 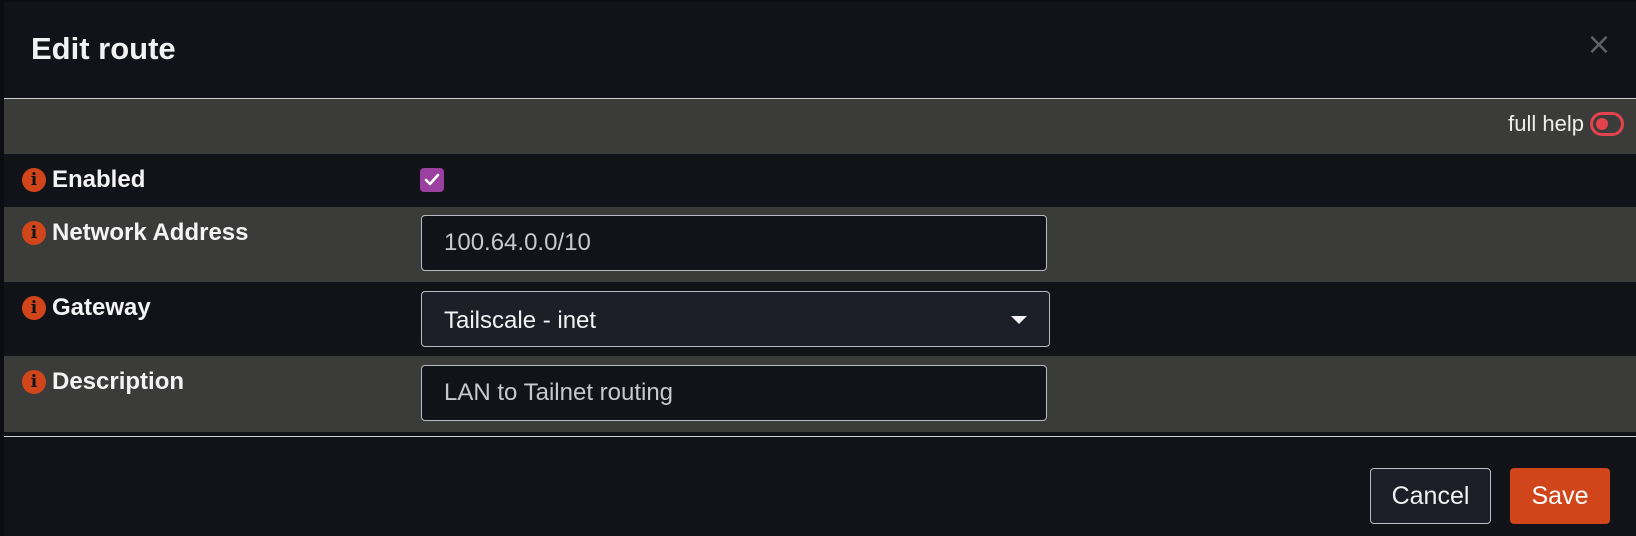 I want to click on row-description: i Description, so click(x=820, y=394).